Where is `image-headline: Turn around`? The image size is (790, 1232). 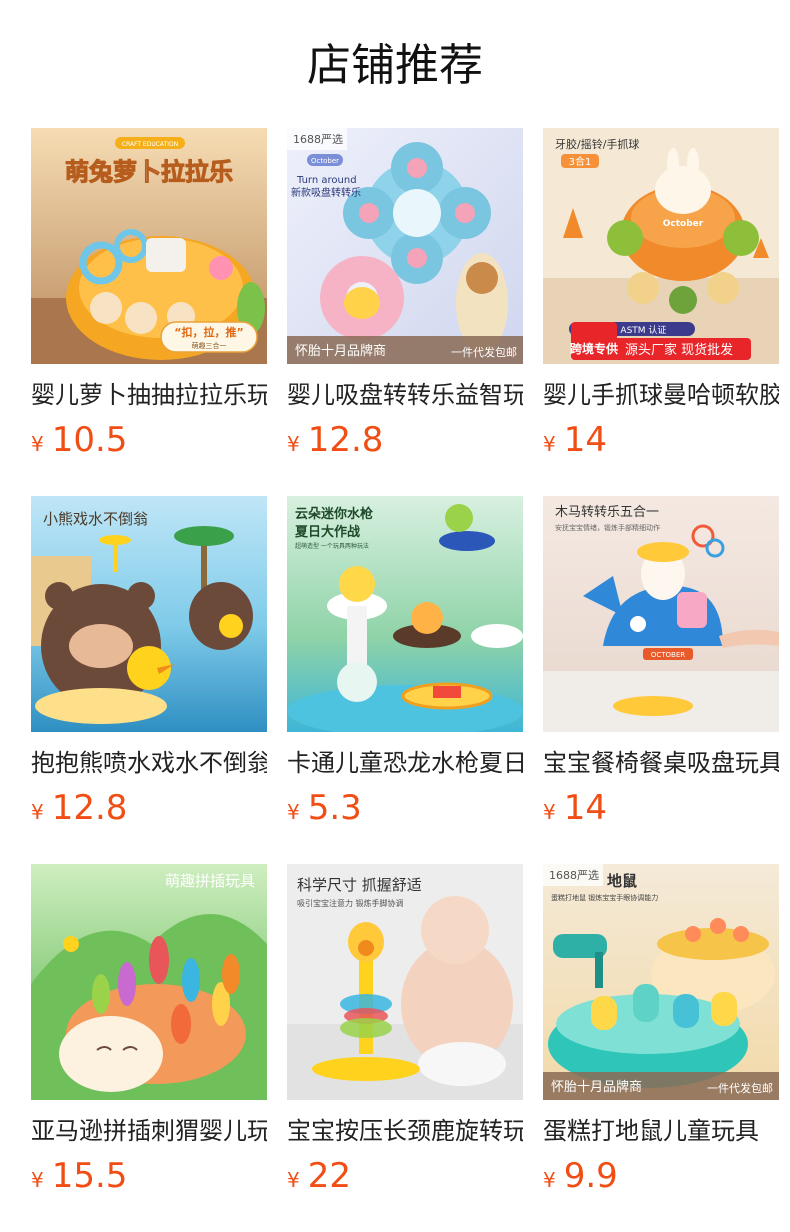 image-headline: Turn around is located at coordinates (326, 180).